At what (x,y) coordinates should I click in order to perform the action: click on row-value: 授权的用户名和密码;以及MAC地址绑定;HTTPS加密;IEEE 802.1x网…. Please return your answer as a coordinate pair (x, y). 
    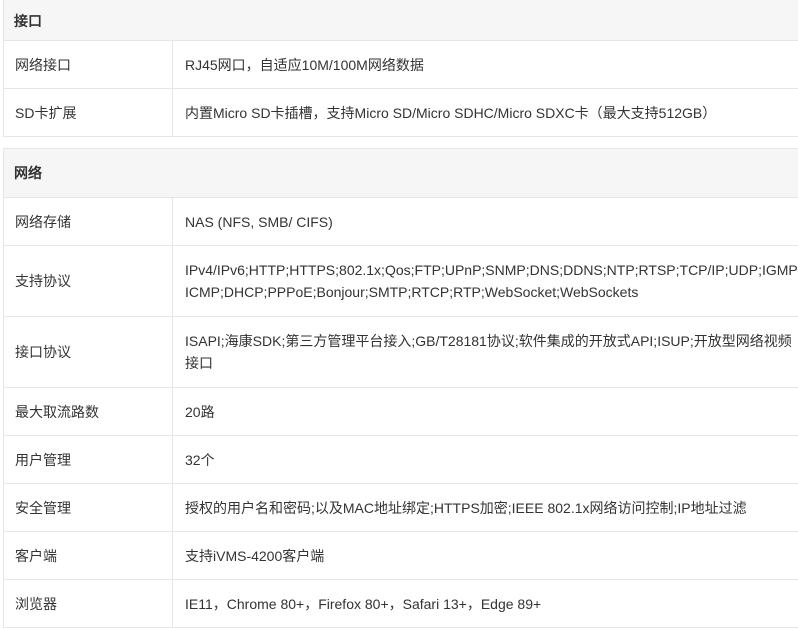
    Looking at the image, I should click on (466, 507).